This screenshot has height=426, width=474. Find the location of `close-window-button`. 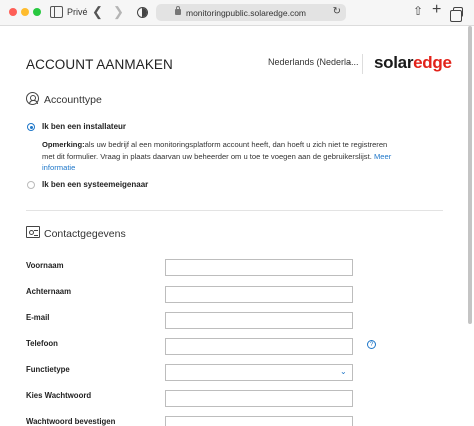

close-window-button is located at coordinates (13, 12).